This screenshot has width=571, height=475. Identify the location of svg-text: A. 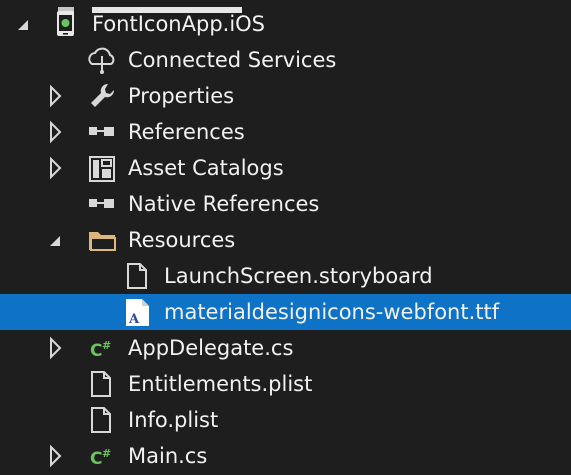
(134, 319).